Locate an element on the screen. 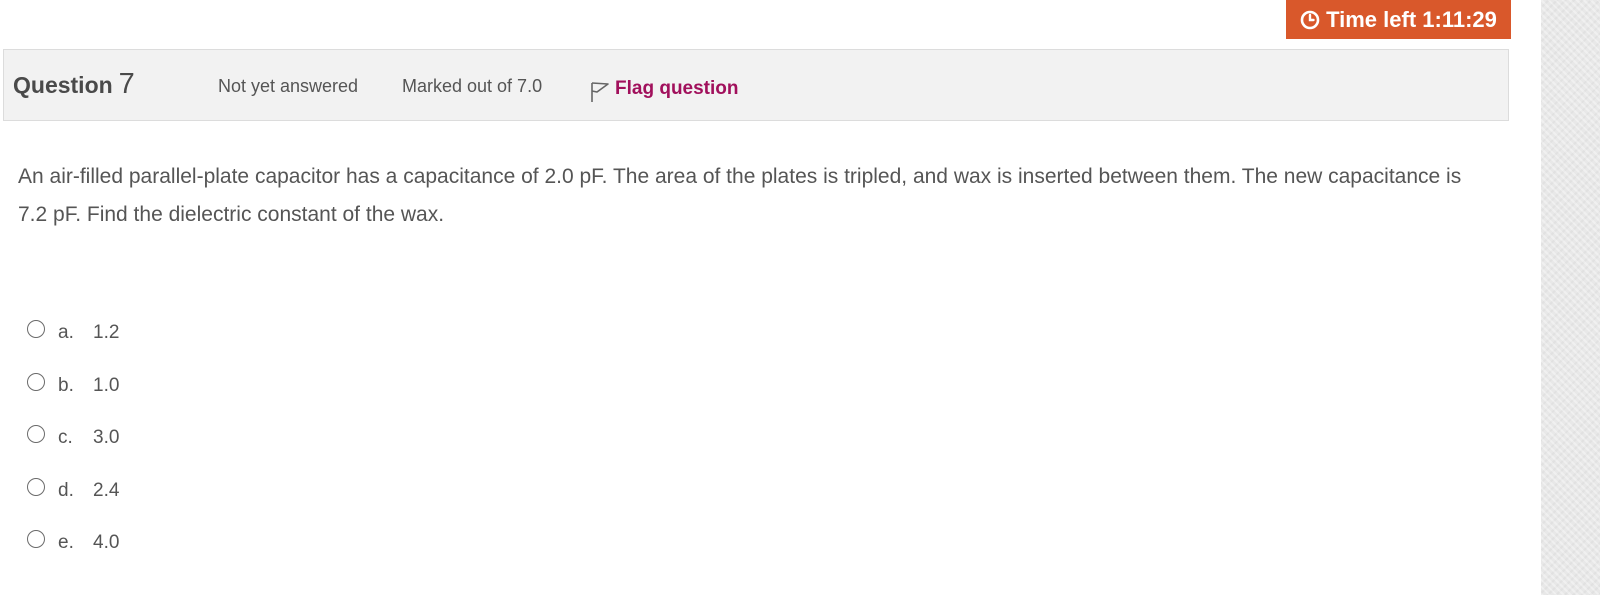 This screenshot has width=1600, height=595. option-letter: e. is located at coordinates (66, 542).